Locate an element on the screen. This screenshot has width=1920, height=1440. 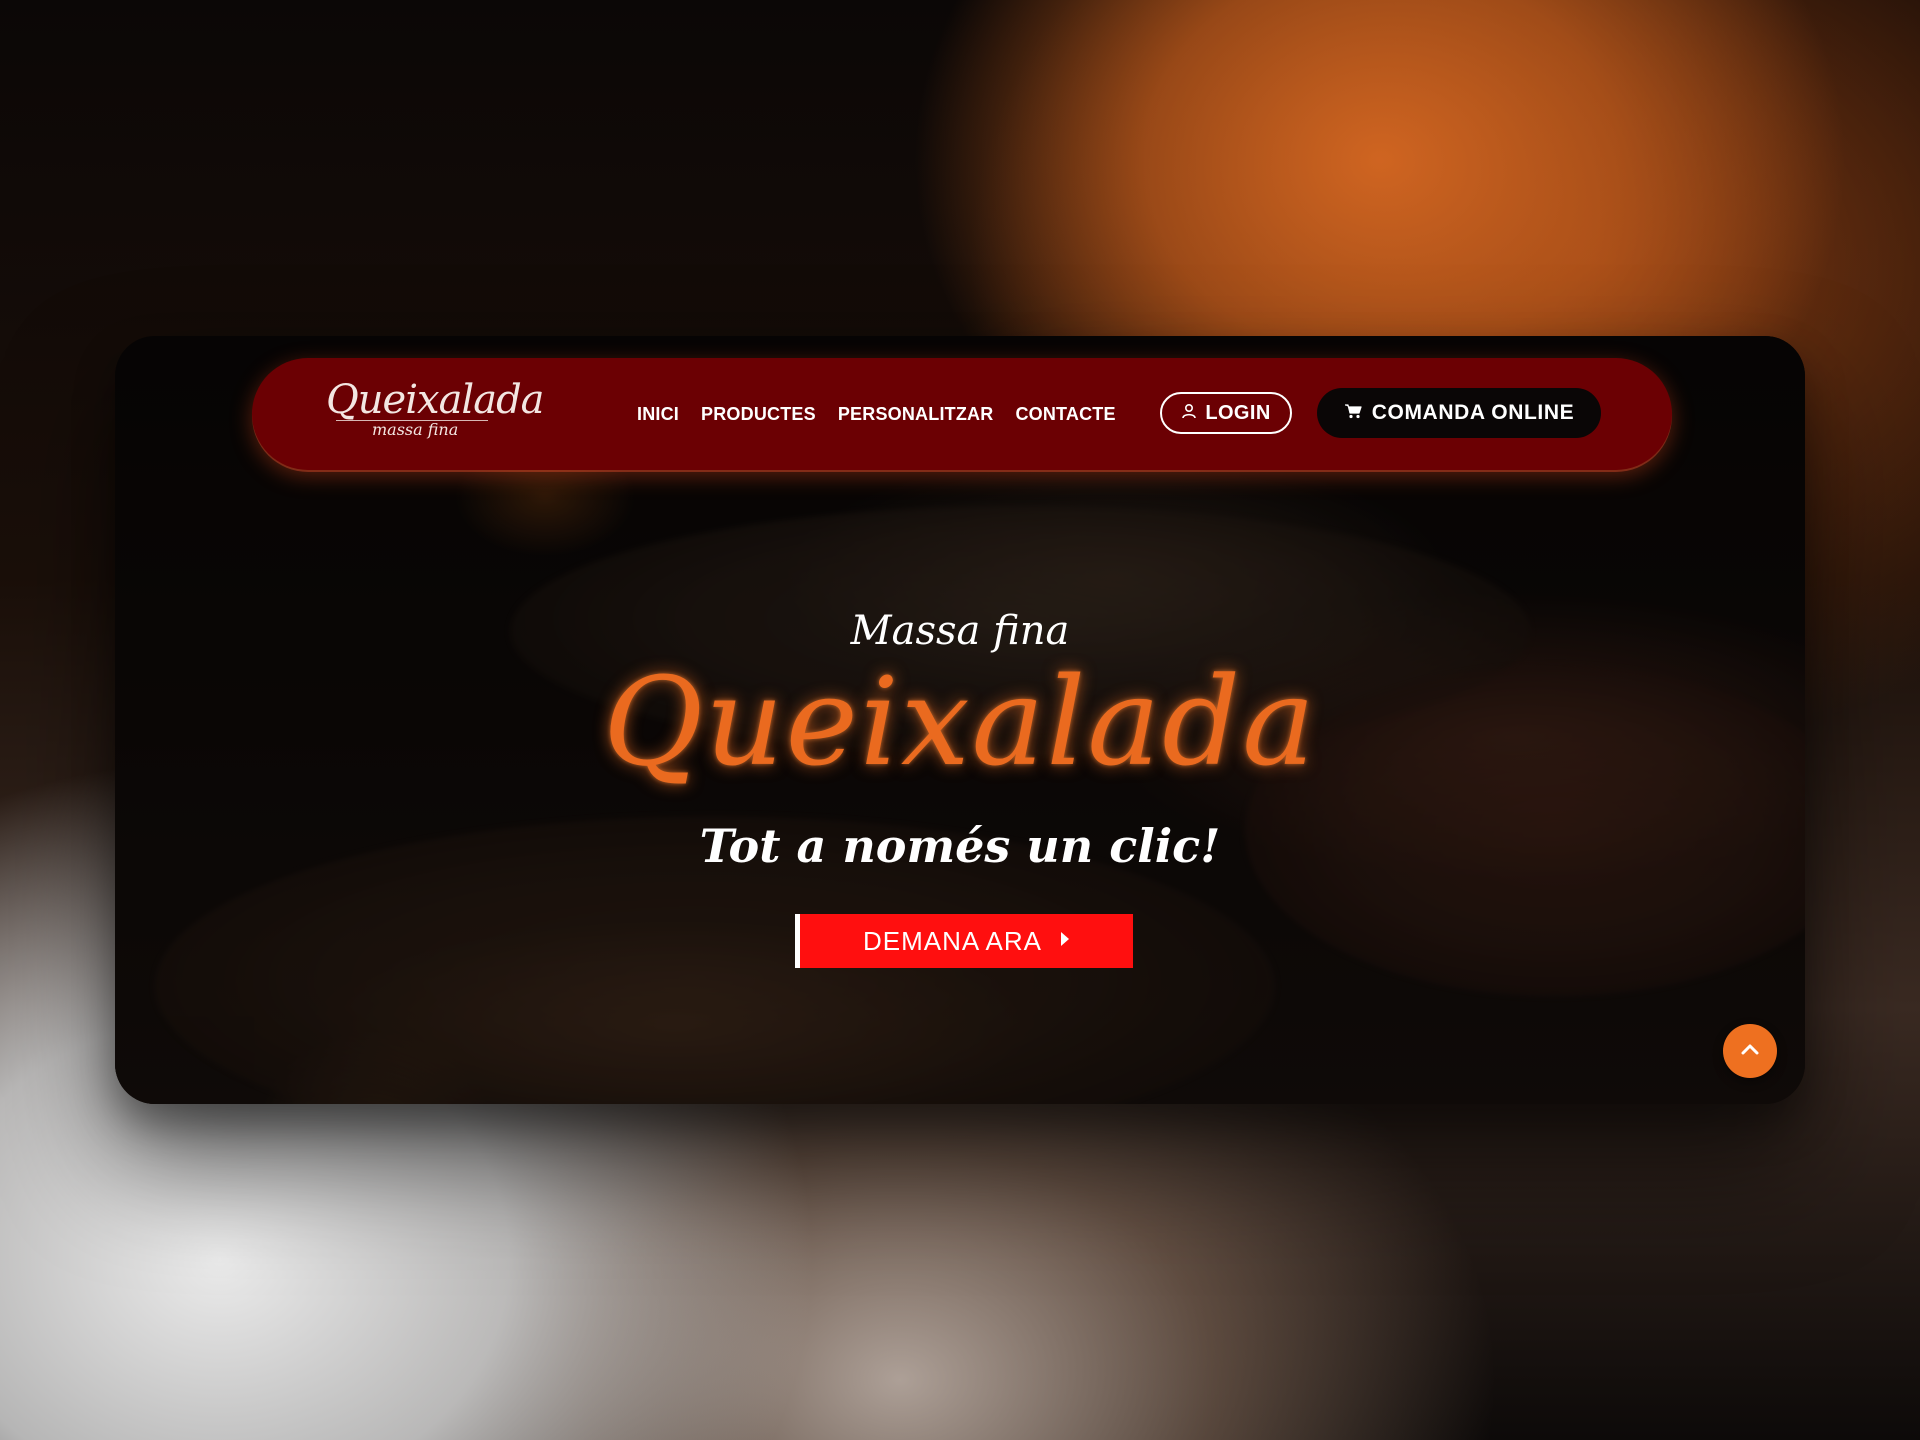
nav-link-contacte: CONTACTE is located at coordinates (1065, 414).